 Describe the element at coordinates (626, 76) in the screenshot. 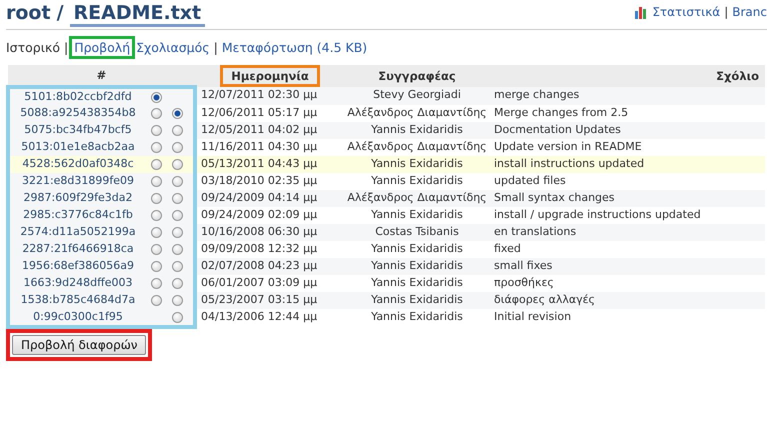

I see `column-header: Σχόλιο` at that location.